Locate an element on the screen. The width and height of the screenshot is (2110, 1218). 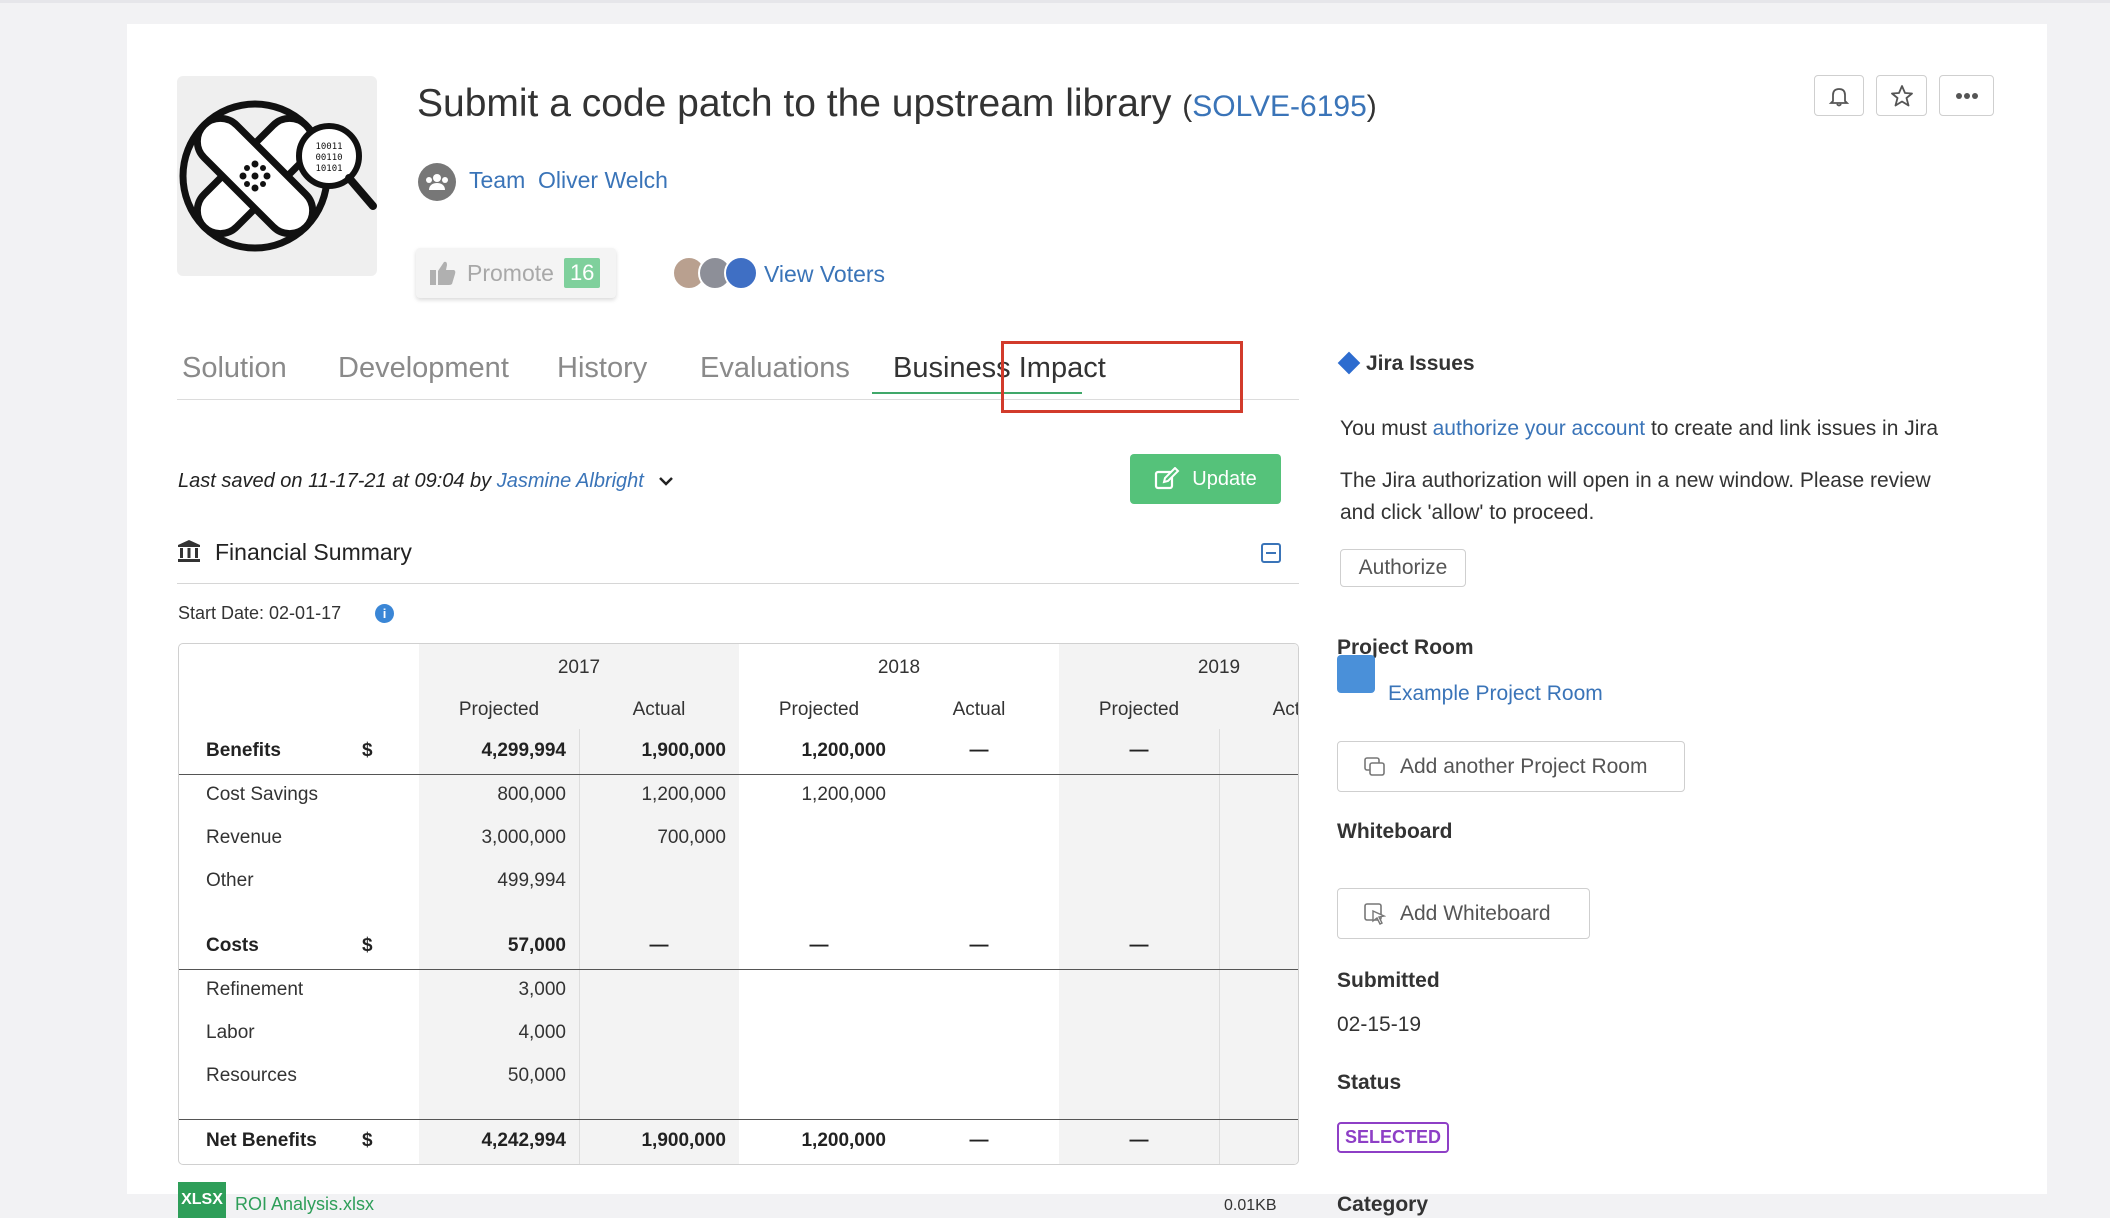
cost-savings-2017-projected: 800,000 is located at coordinates (531, 794).